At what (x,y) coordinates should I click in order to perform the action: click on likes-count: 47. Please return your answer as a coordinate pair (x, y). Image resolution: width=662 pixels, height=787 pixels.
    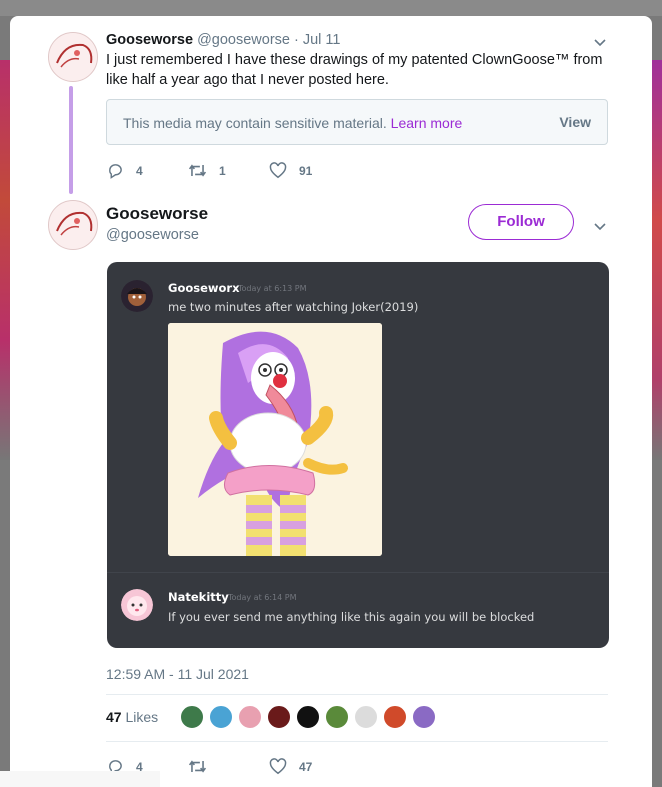
    Looking at the image, I should click on (114, 717).